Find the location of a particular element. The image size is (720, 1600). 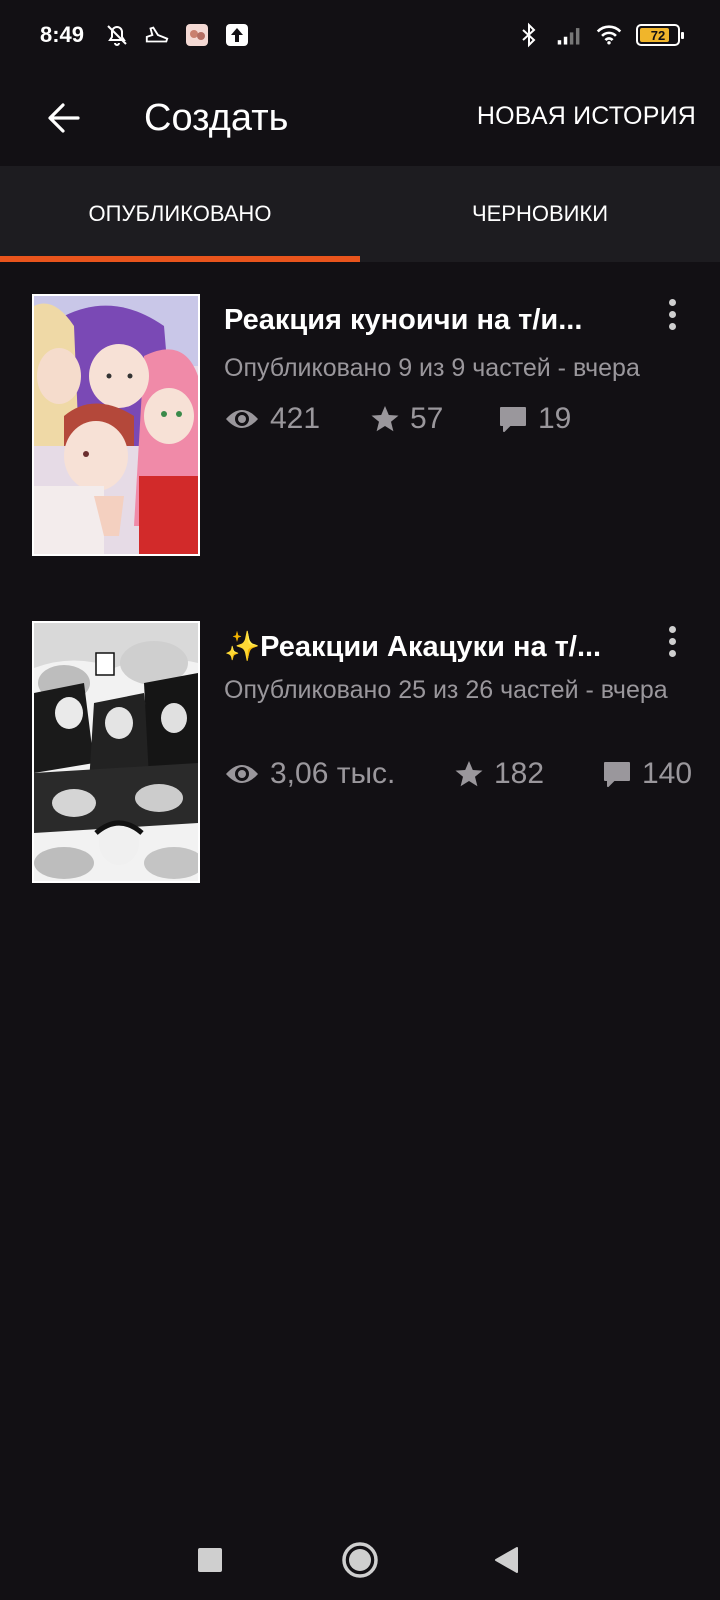

back-button is located at coordinates (64, 118).